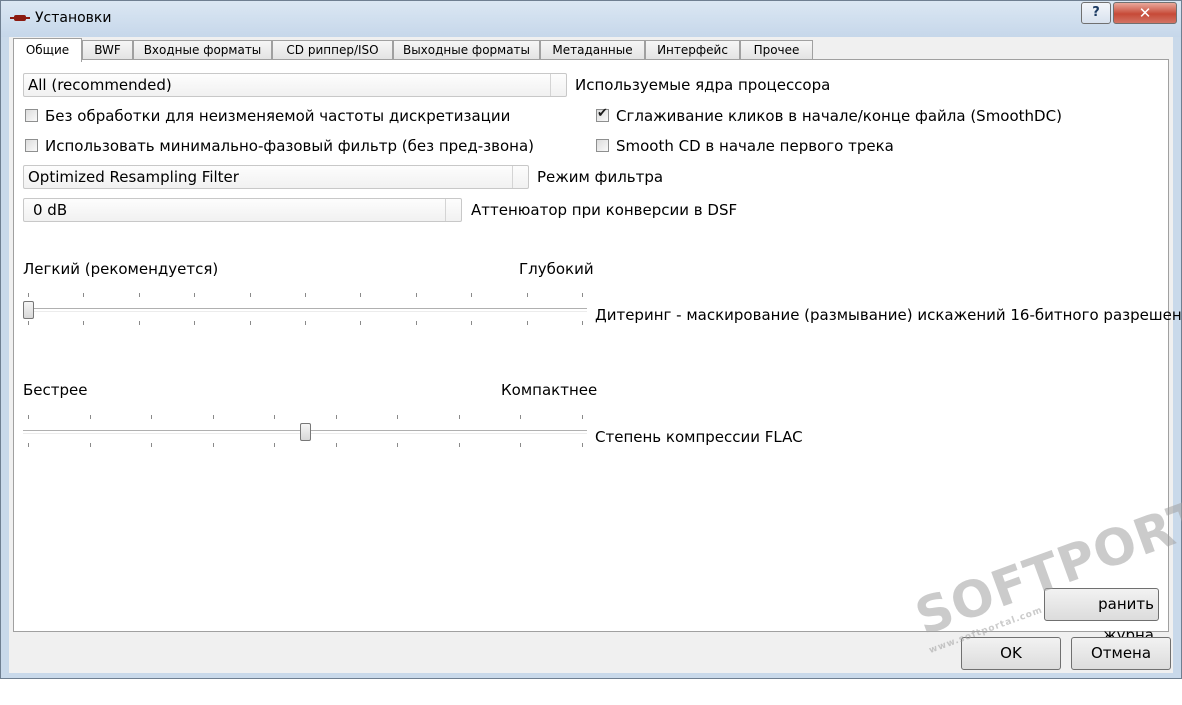 The width and height of the screenshot is (1182, 705). Describe the element at coordinates (121, 269) in the screenshot. I see `dither-min-label: Легкий (рекомендуется)` at that location.